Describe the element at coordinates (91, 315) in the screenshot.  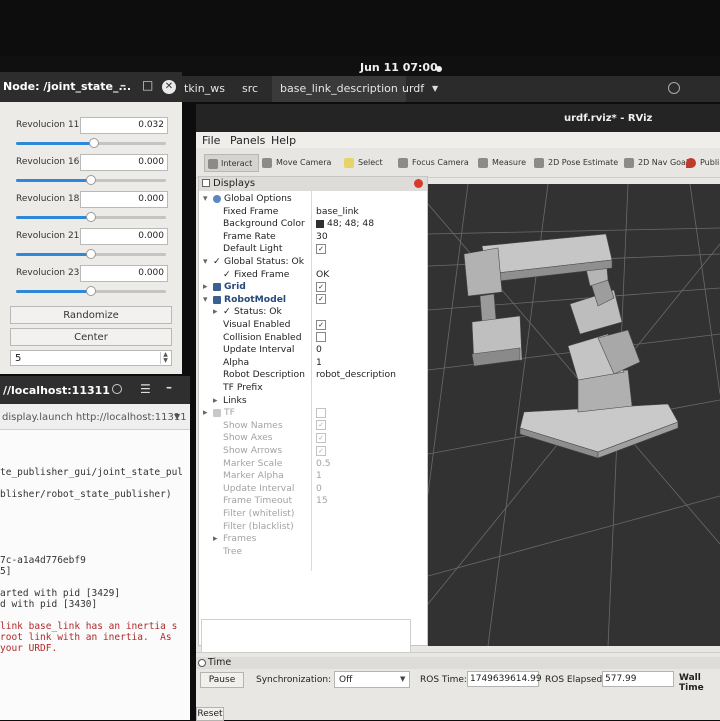
I see `randomize-button: Randomize` at that location.